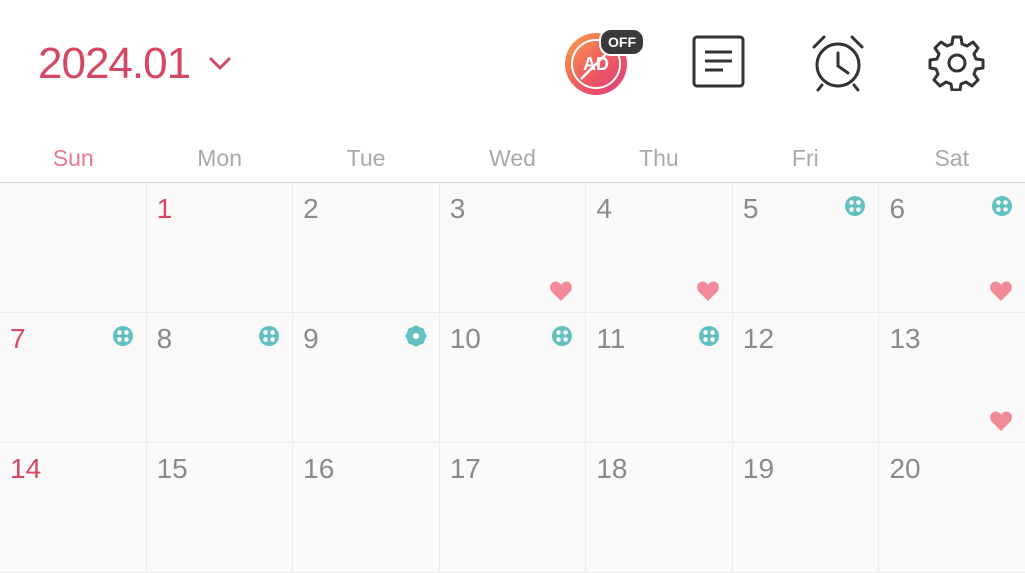 The width and height of the screenshot is (1025, 573). I want to click on day-cell: 16, so click(366, 507).